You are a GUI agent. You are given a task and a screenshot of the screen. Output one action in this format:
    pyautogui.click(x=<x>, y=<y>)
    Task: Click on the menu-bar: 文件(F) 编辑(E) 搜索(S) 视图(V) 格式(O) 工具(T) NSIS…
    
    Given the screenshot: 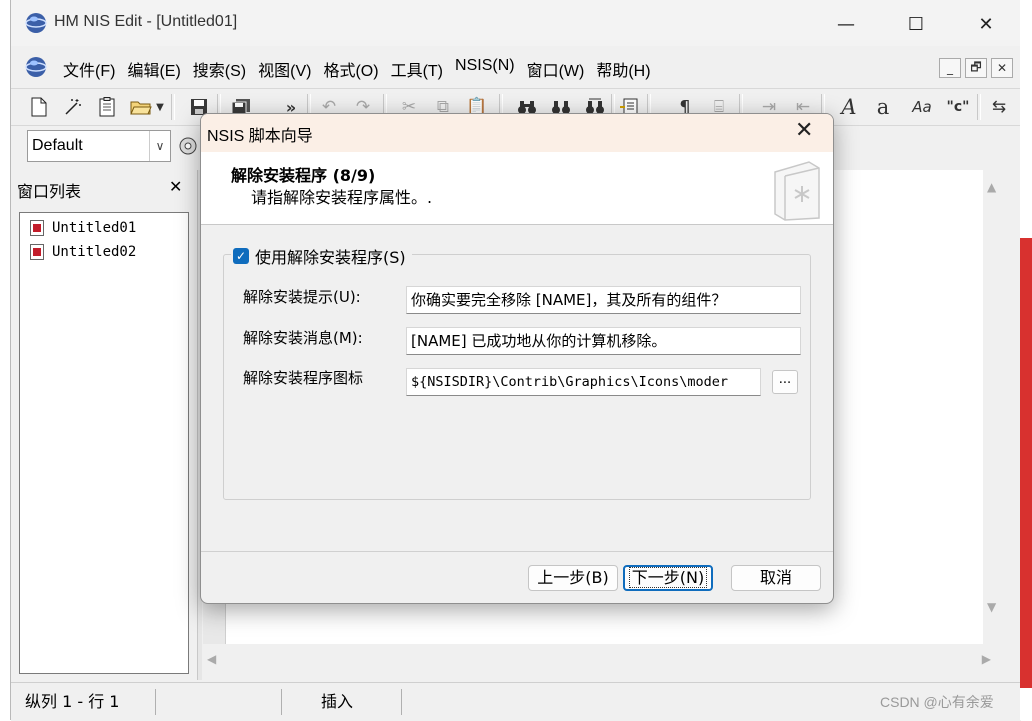 What is the action you would take?
    pyautogui.click(x=516, y=67)
    